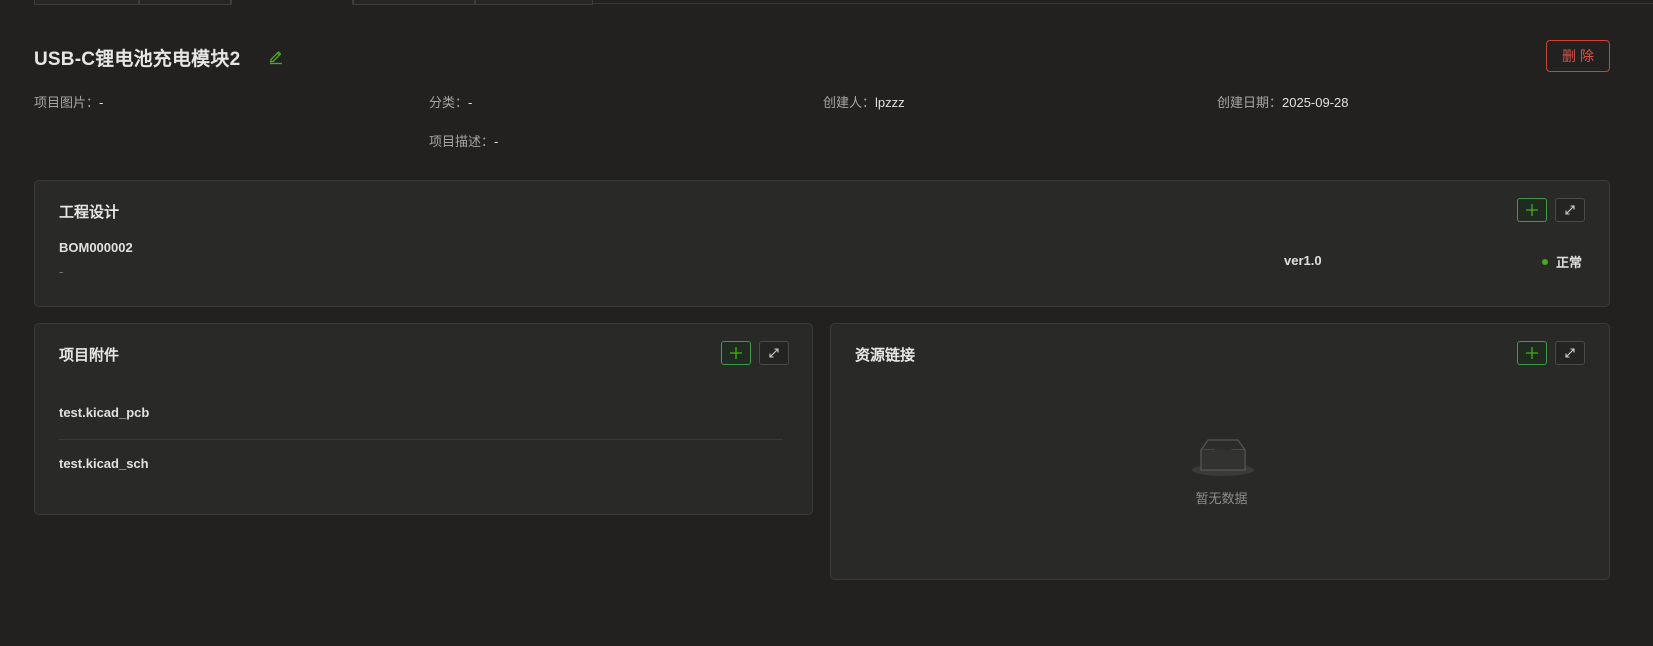 The height and width of the screenshot is (646, 1653). Describe the element at coordinates (421, 439) in the screenshot. I see `attachment-divider` at that location.